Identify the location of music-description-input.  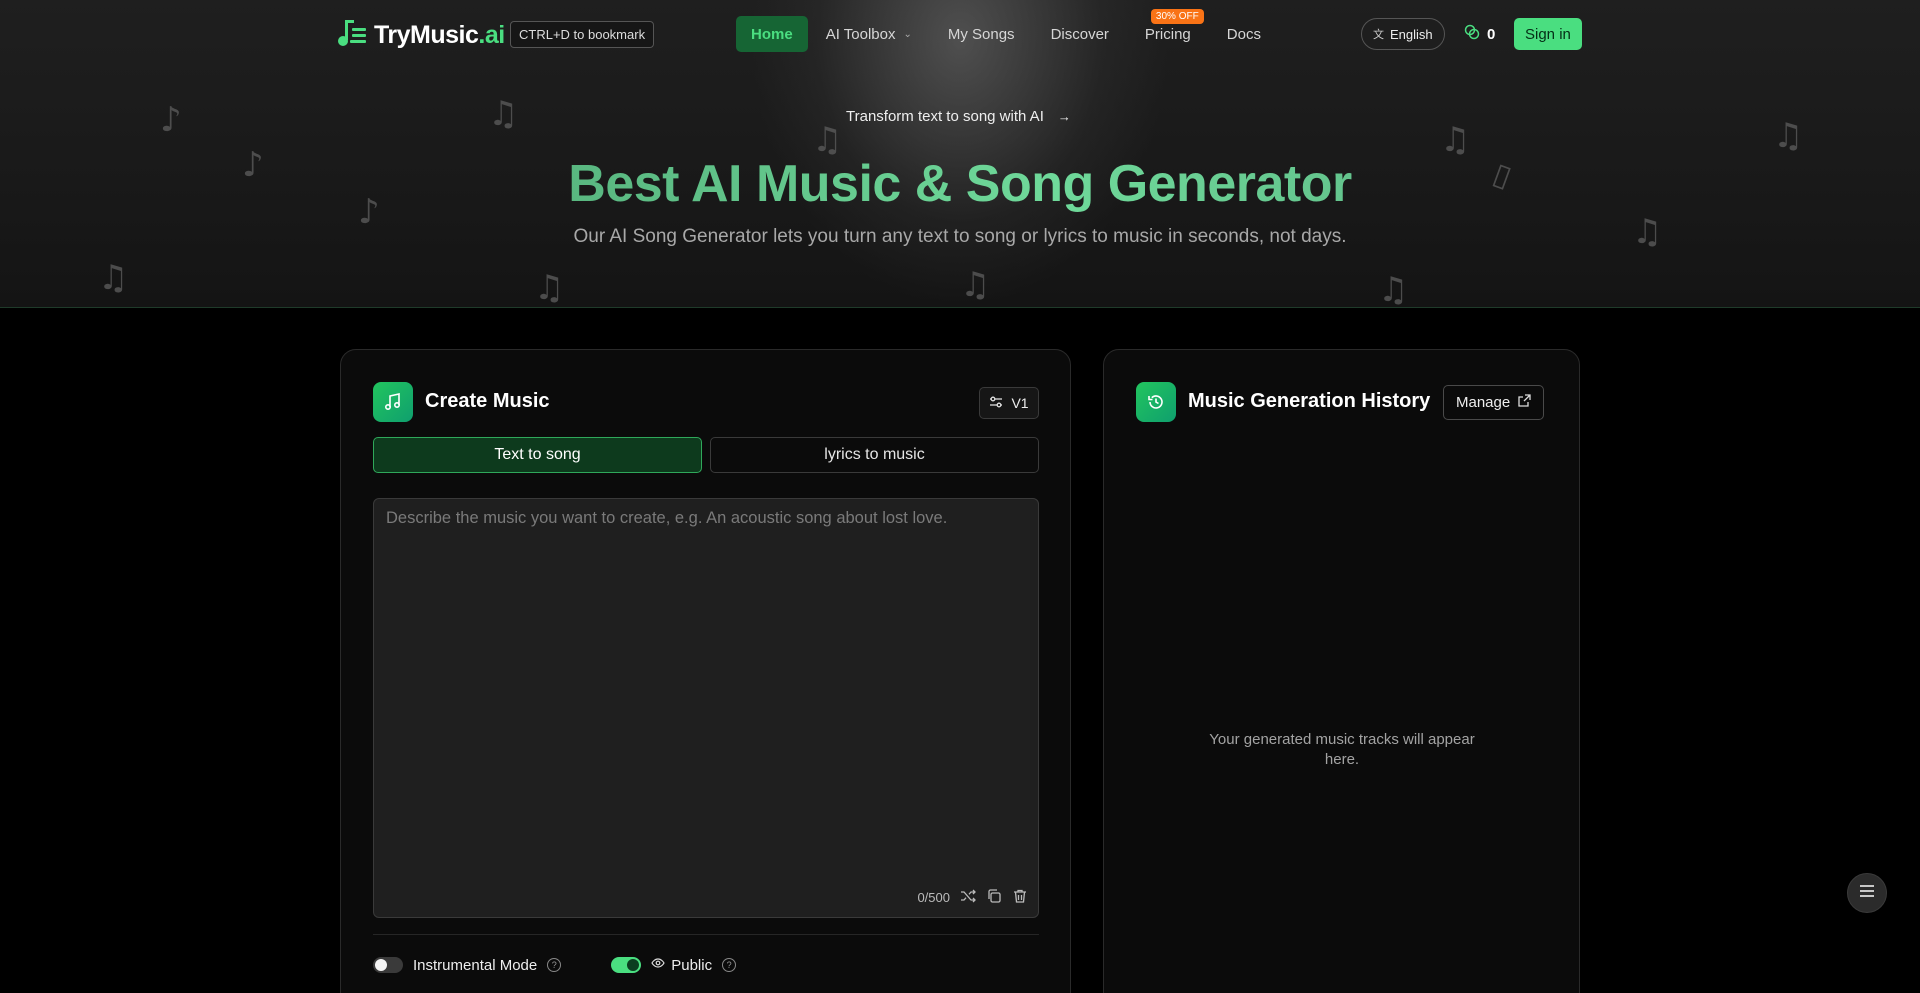
(706, 708).